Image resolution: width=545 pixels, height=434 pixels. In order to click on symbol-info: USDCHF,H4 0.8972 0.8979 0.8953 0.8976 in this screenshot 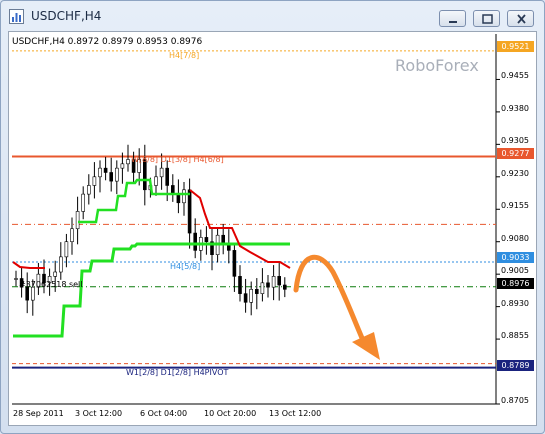, I will do `click(107, 42)`.